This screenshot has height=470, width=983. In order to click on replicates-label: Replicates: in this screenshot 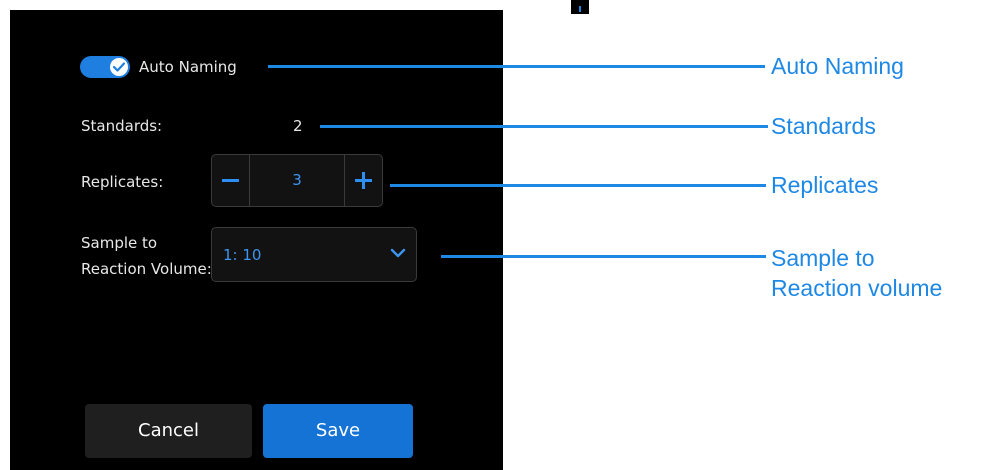, I will do `click(122, 182)`.